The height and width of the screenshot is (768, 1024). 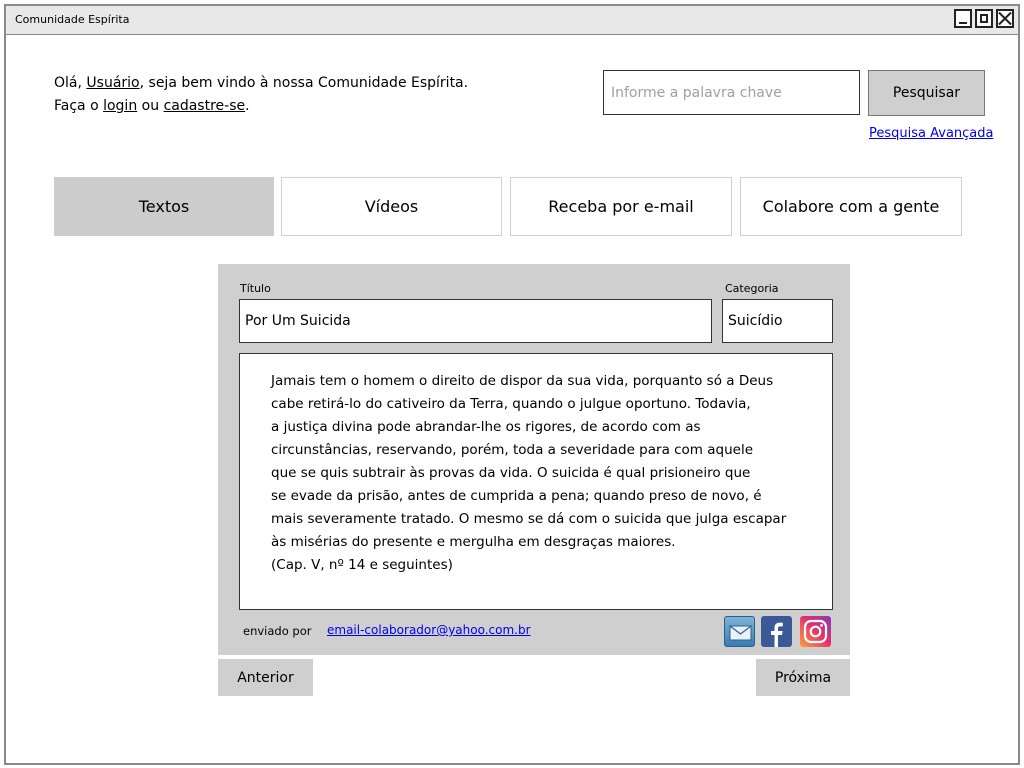 I want to click on mail-icon, so click(x=739, y=631).